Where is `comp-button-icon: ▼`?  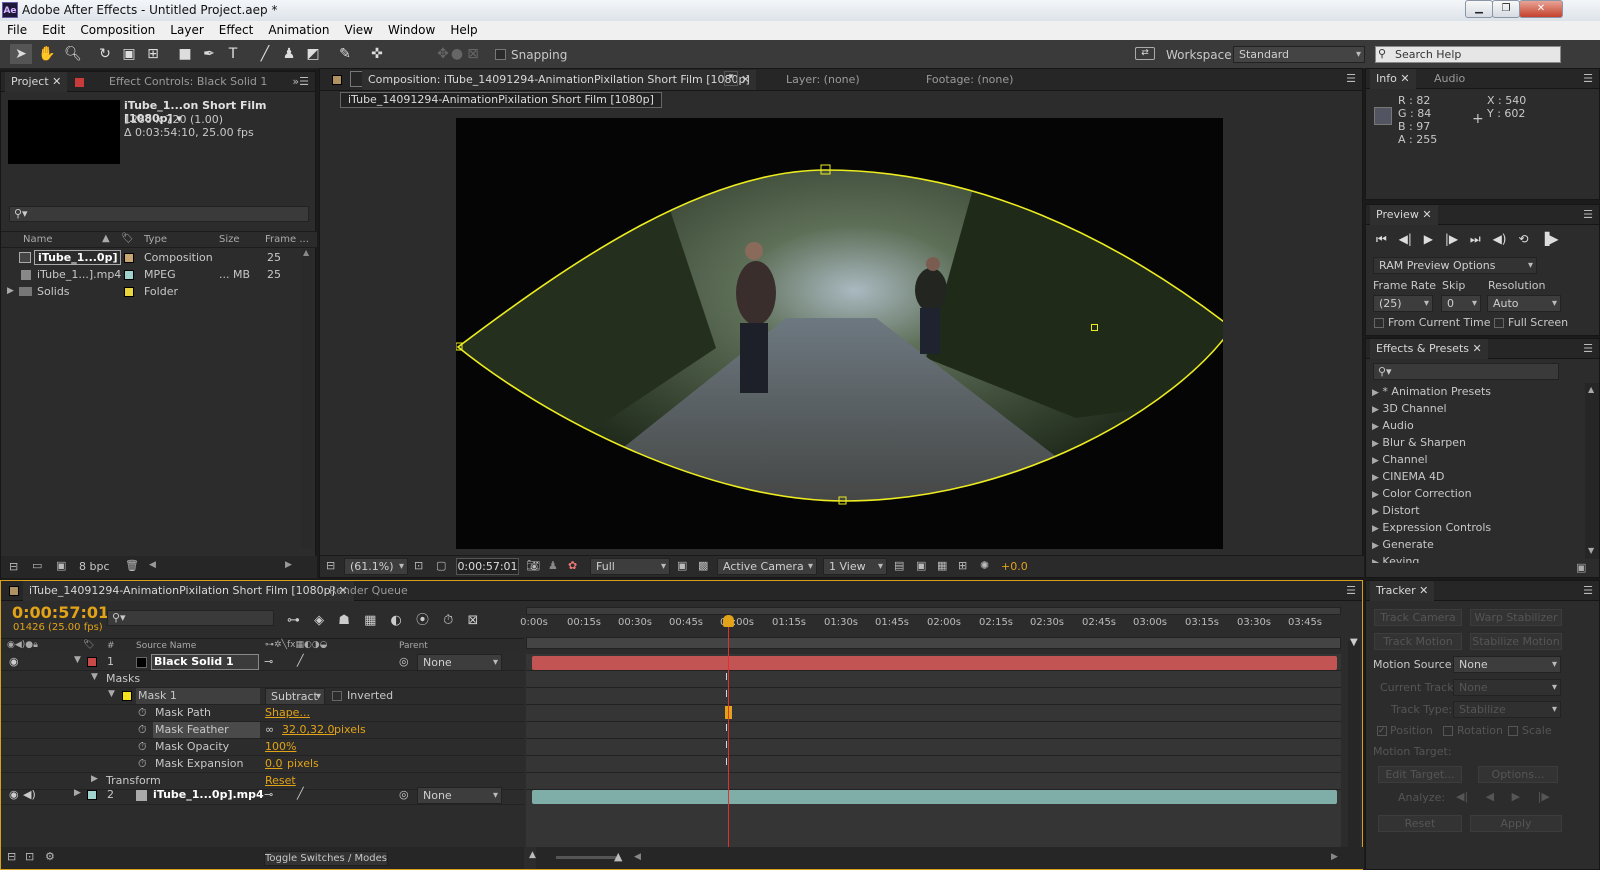 comp-button-icon: ▼ is located at coordinates (1354, 642).